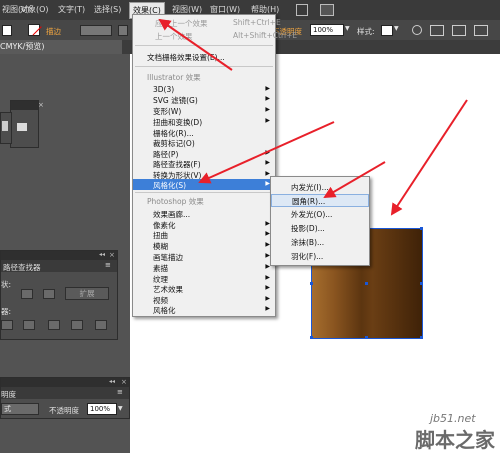 The height and width of the screenshot is (453, 500). I want to click on watermark-name: 脚本之家, so click(455, 440).